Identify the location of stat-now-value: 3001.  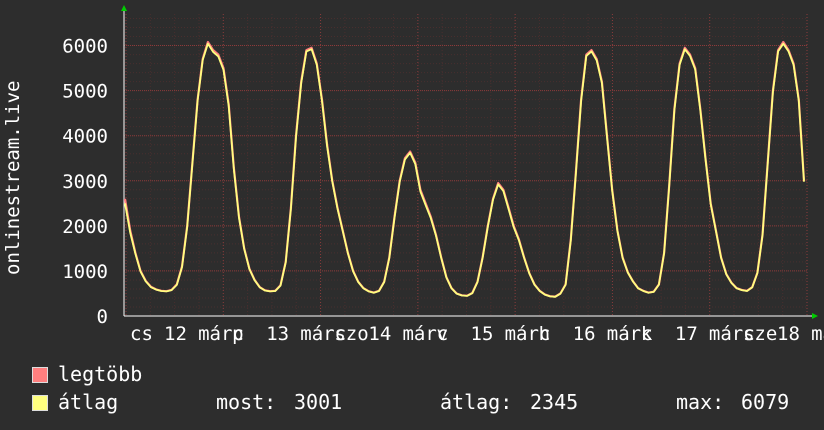
(318, 402).